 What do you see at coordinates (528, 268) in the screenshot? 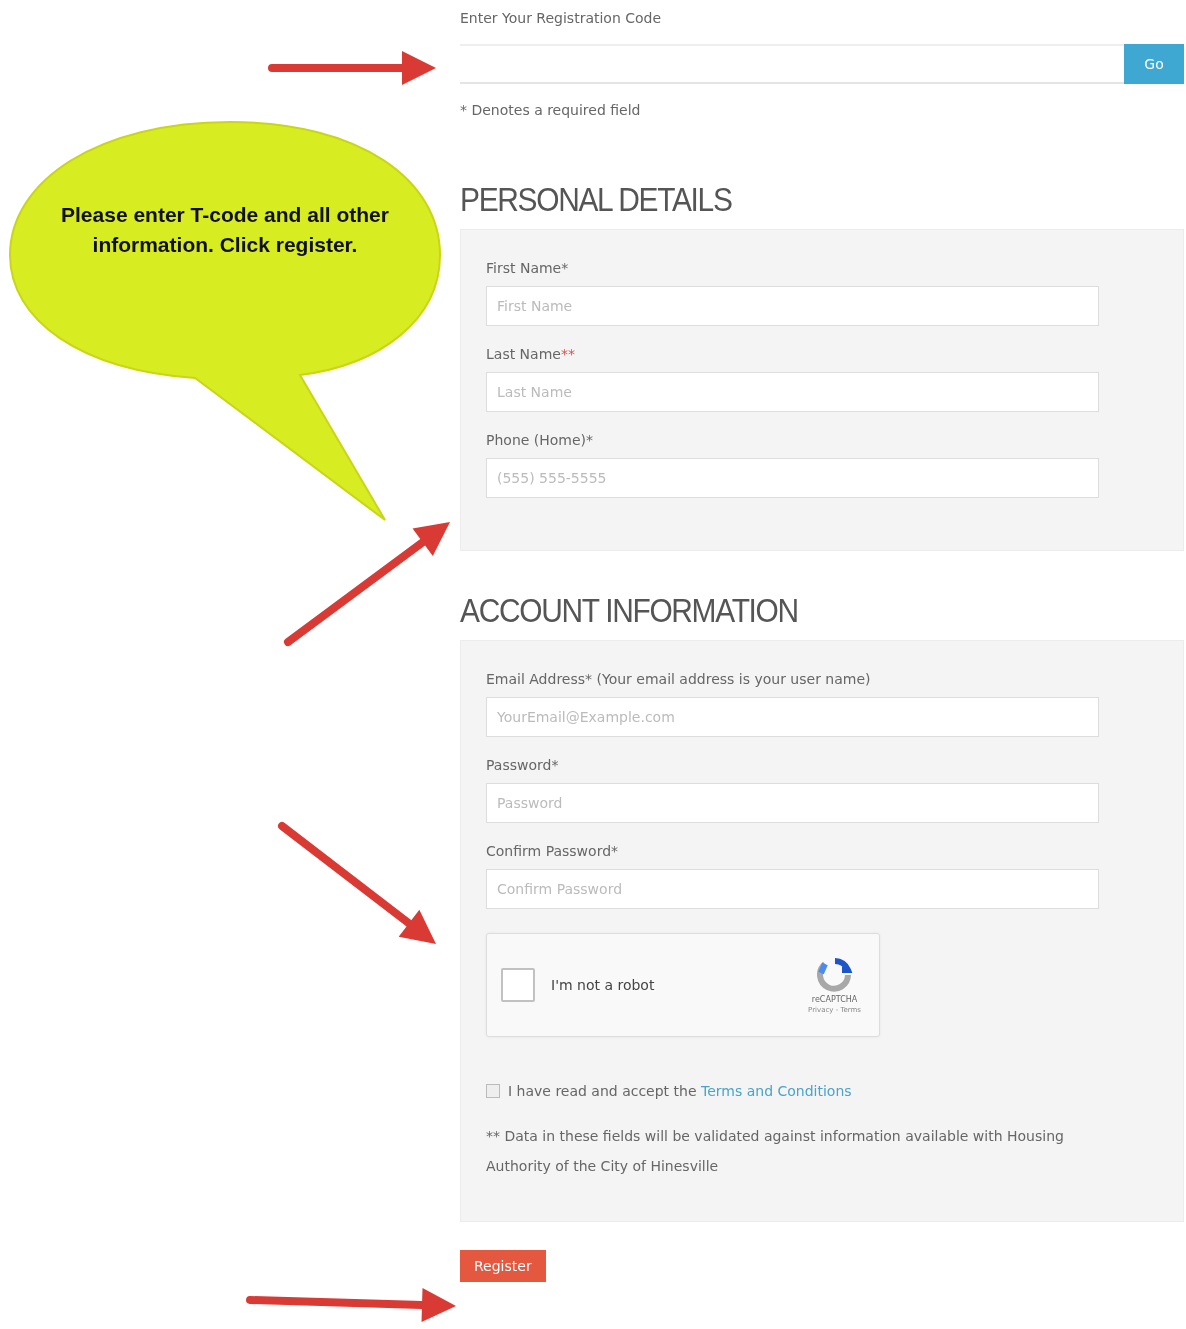
I see `field-label: First Name*` at bounding box center [528, 268].